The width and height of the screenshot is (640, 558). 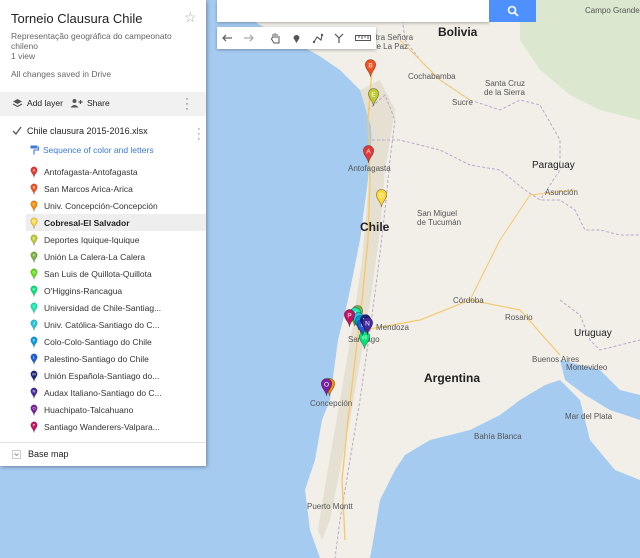 I want to click on checkmark-icon, so click(x=17, y=131).